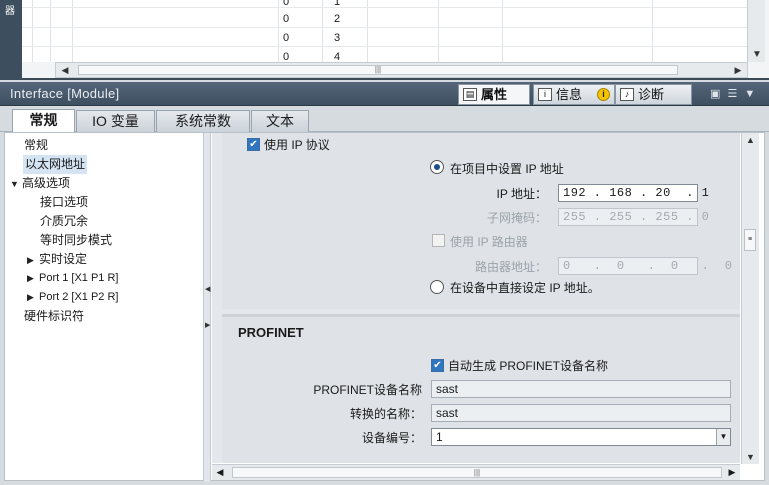 The image size is (769, 485). I want to click on window-controls: ▣ ☰ ▼, so click(732, 93).